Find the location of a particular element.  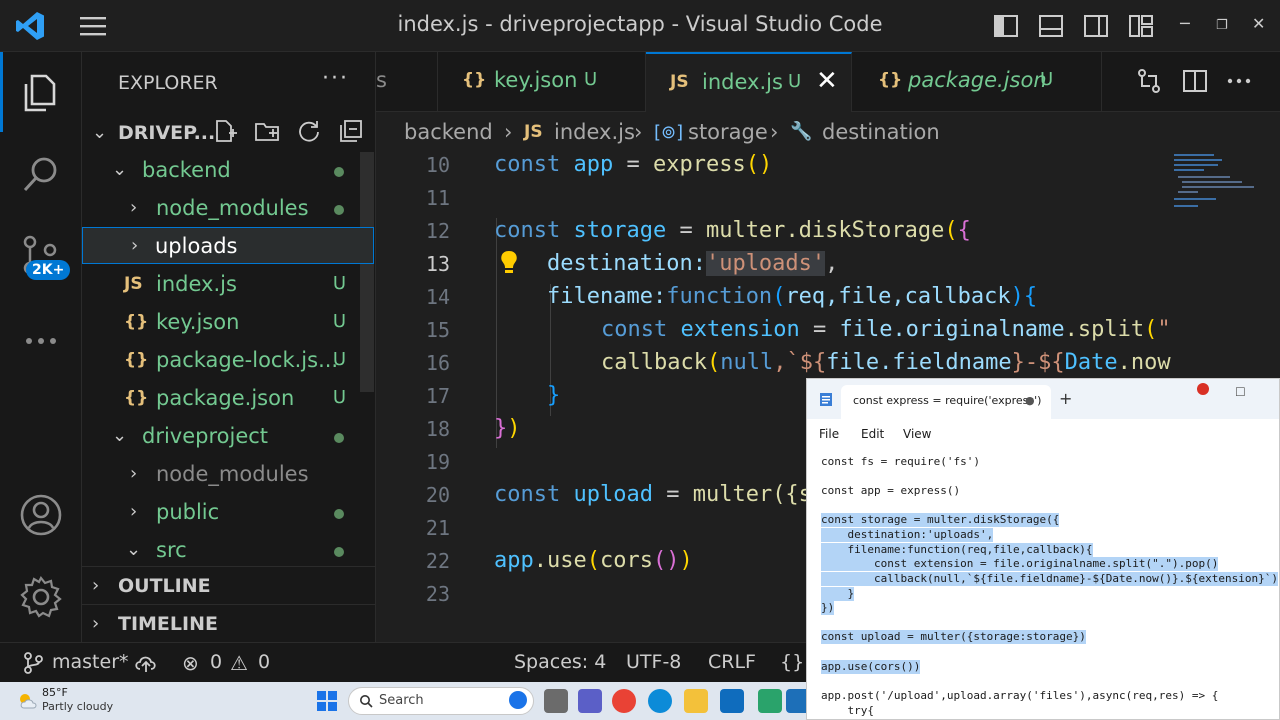

code-text: const upload = multer({s is located at coordinates (653, 494).